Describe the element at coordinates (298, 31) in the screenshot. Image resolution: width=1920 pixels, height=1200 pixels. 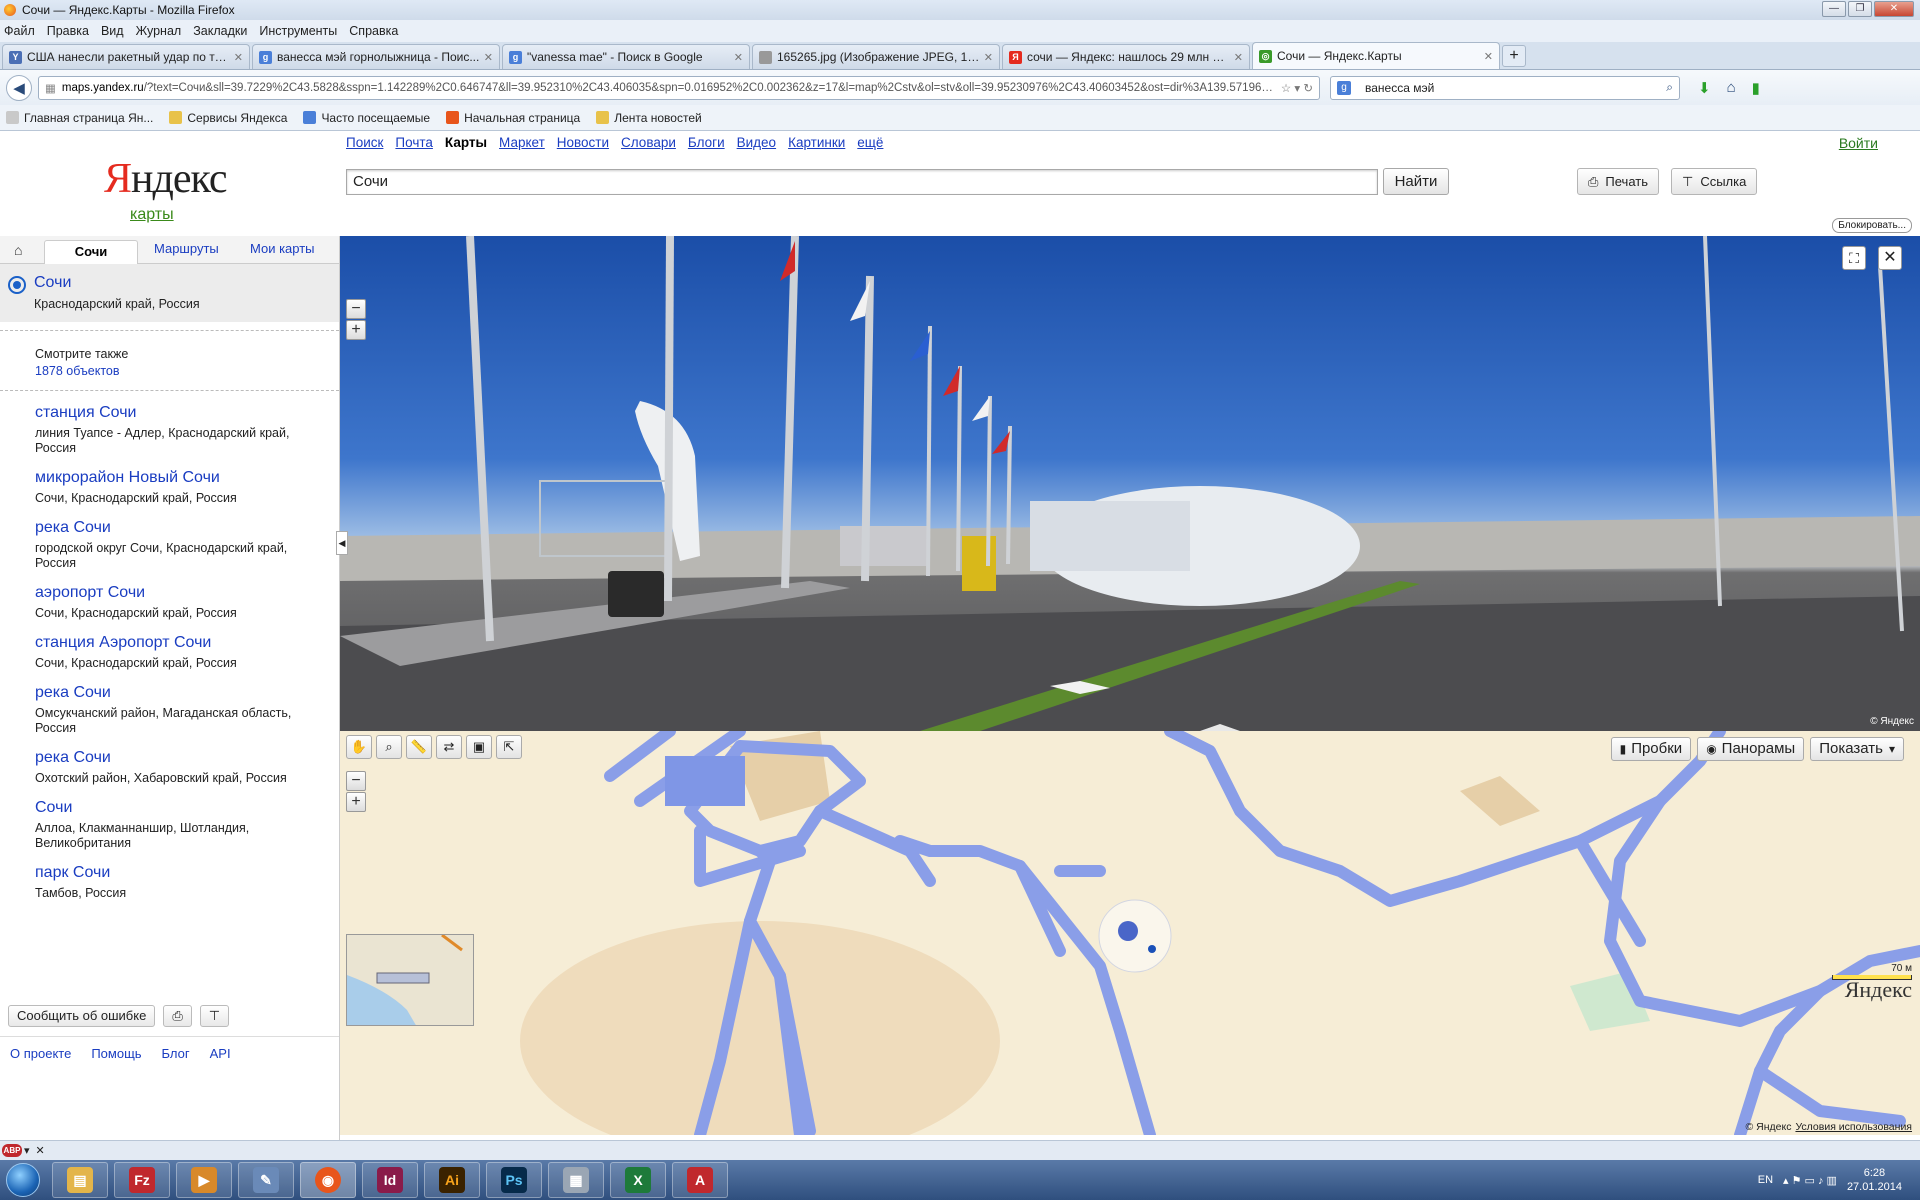
I see `menu-item: Инструменты` at that location.